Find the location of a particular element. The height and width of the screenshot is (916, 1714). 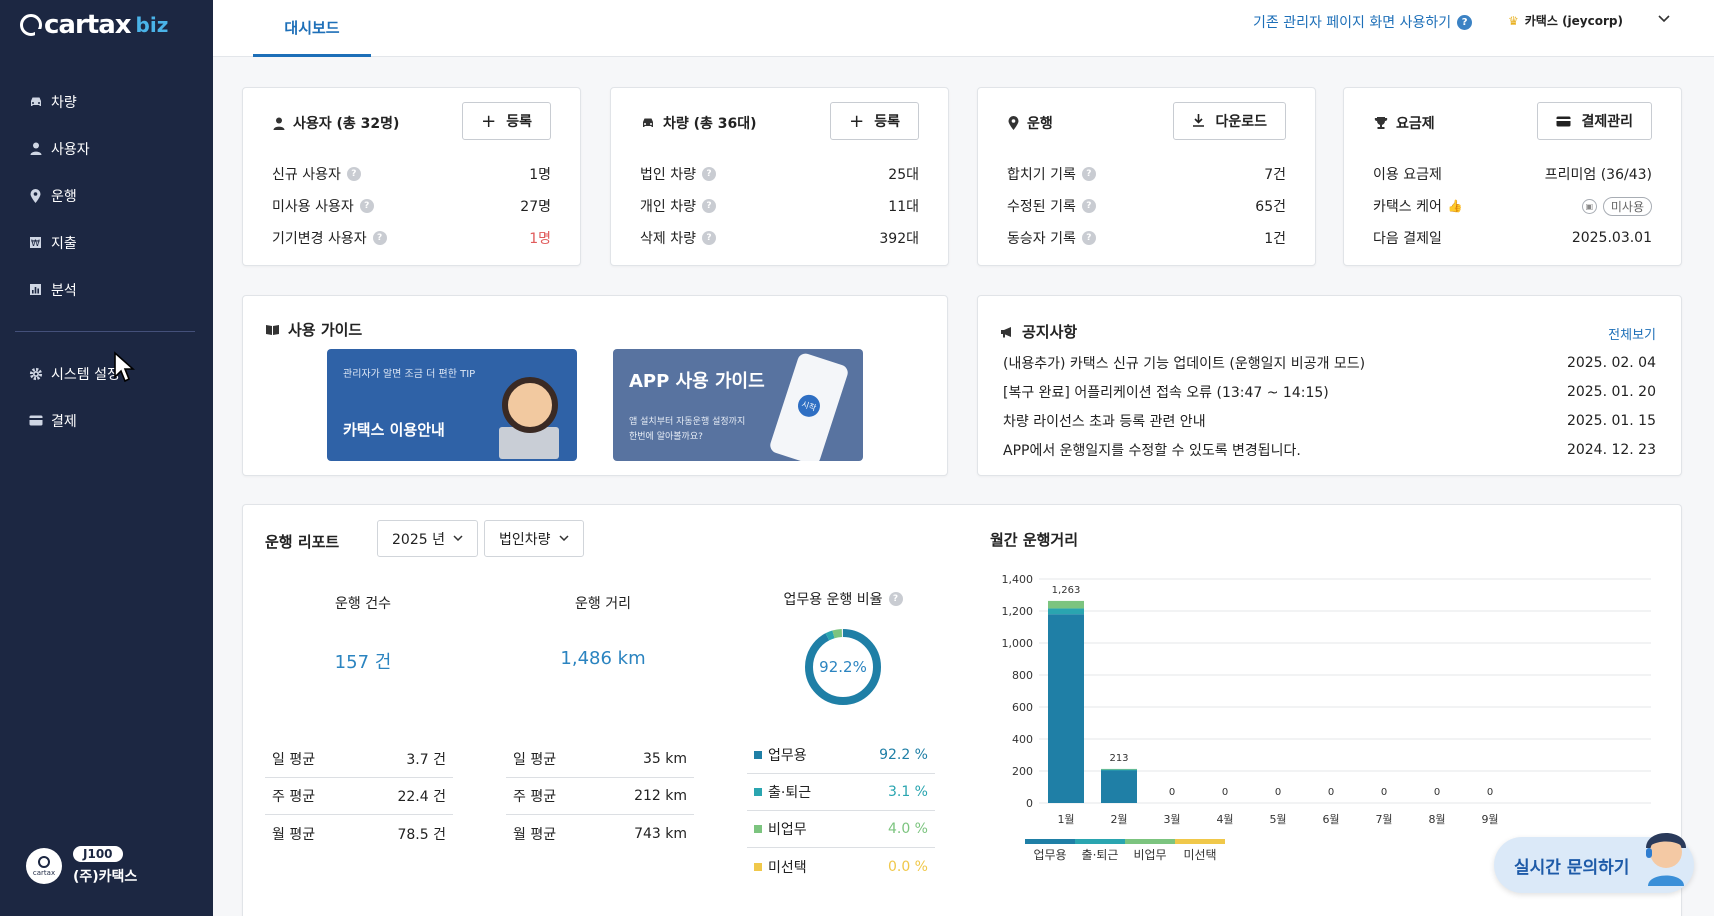

stat-row: 삭제 차량? 392대 is located at coordinates (779, 238).